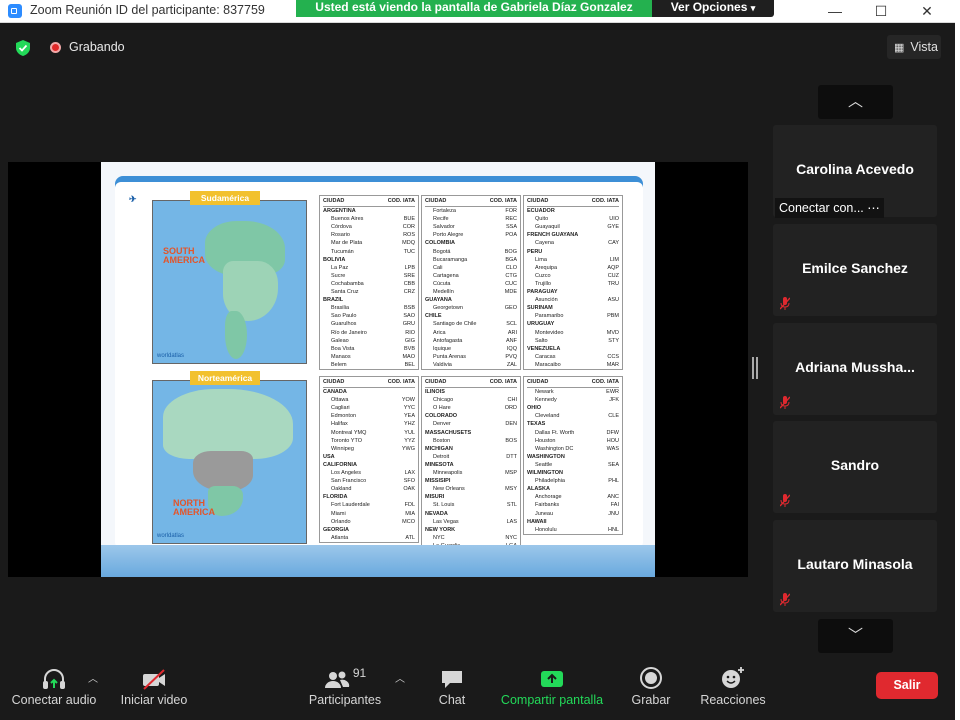 The height and width of the screenshot is (720, 960). I want to click on table-cell-city: Santa Cruz, so click(345, 292).